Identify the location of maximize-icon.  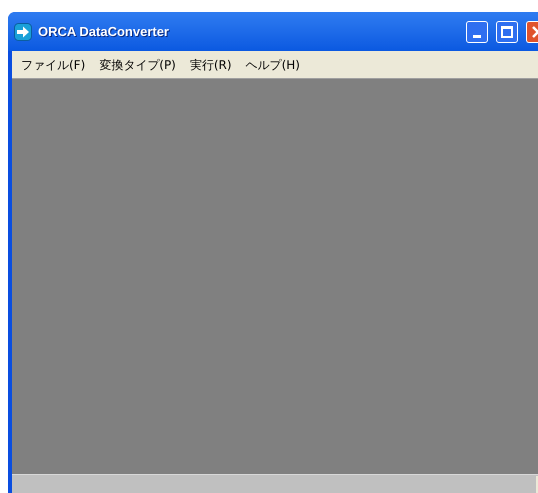
(507, 32).